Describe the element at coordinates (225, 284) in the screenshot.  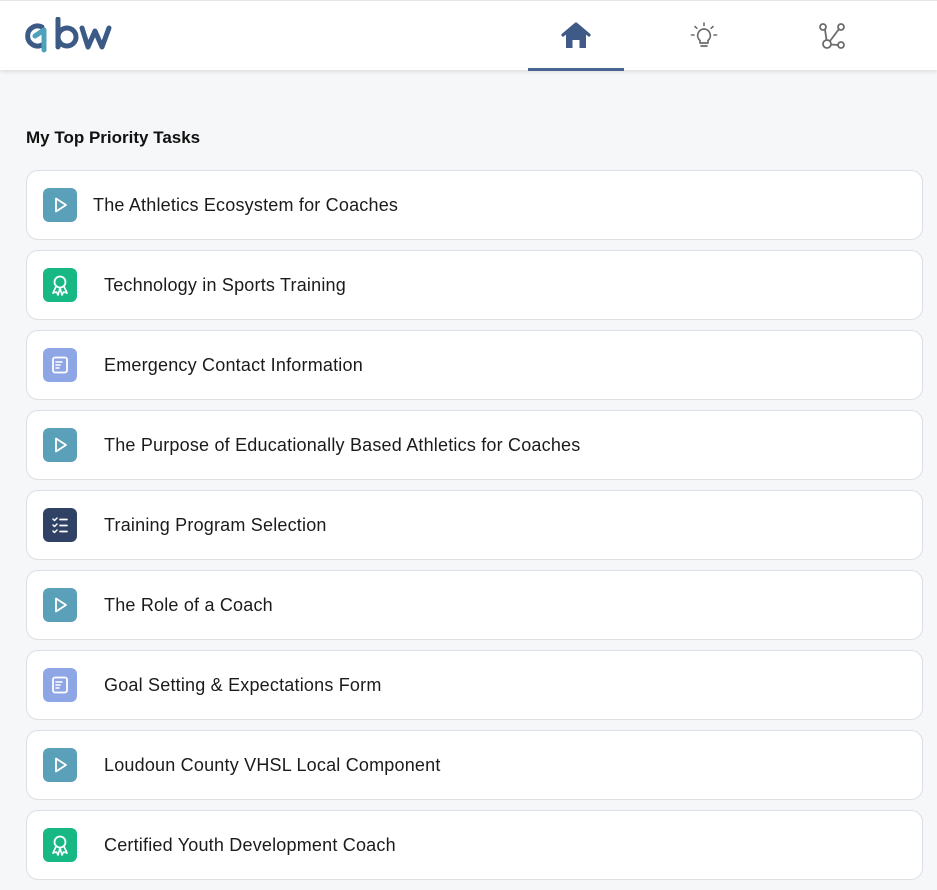
I see `task-label: Technology in Sports Training` at that location.